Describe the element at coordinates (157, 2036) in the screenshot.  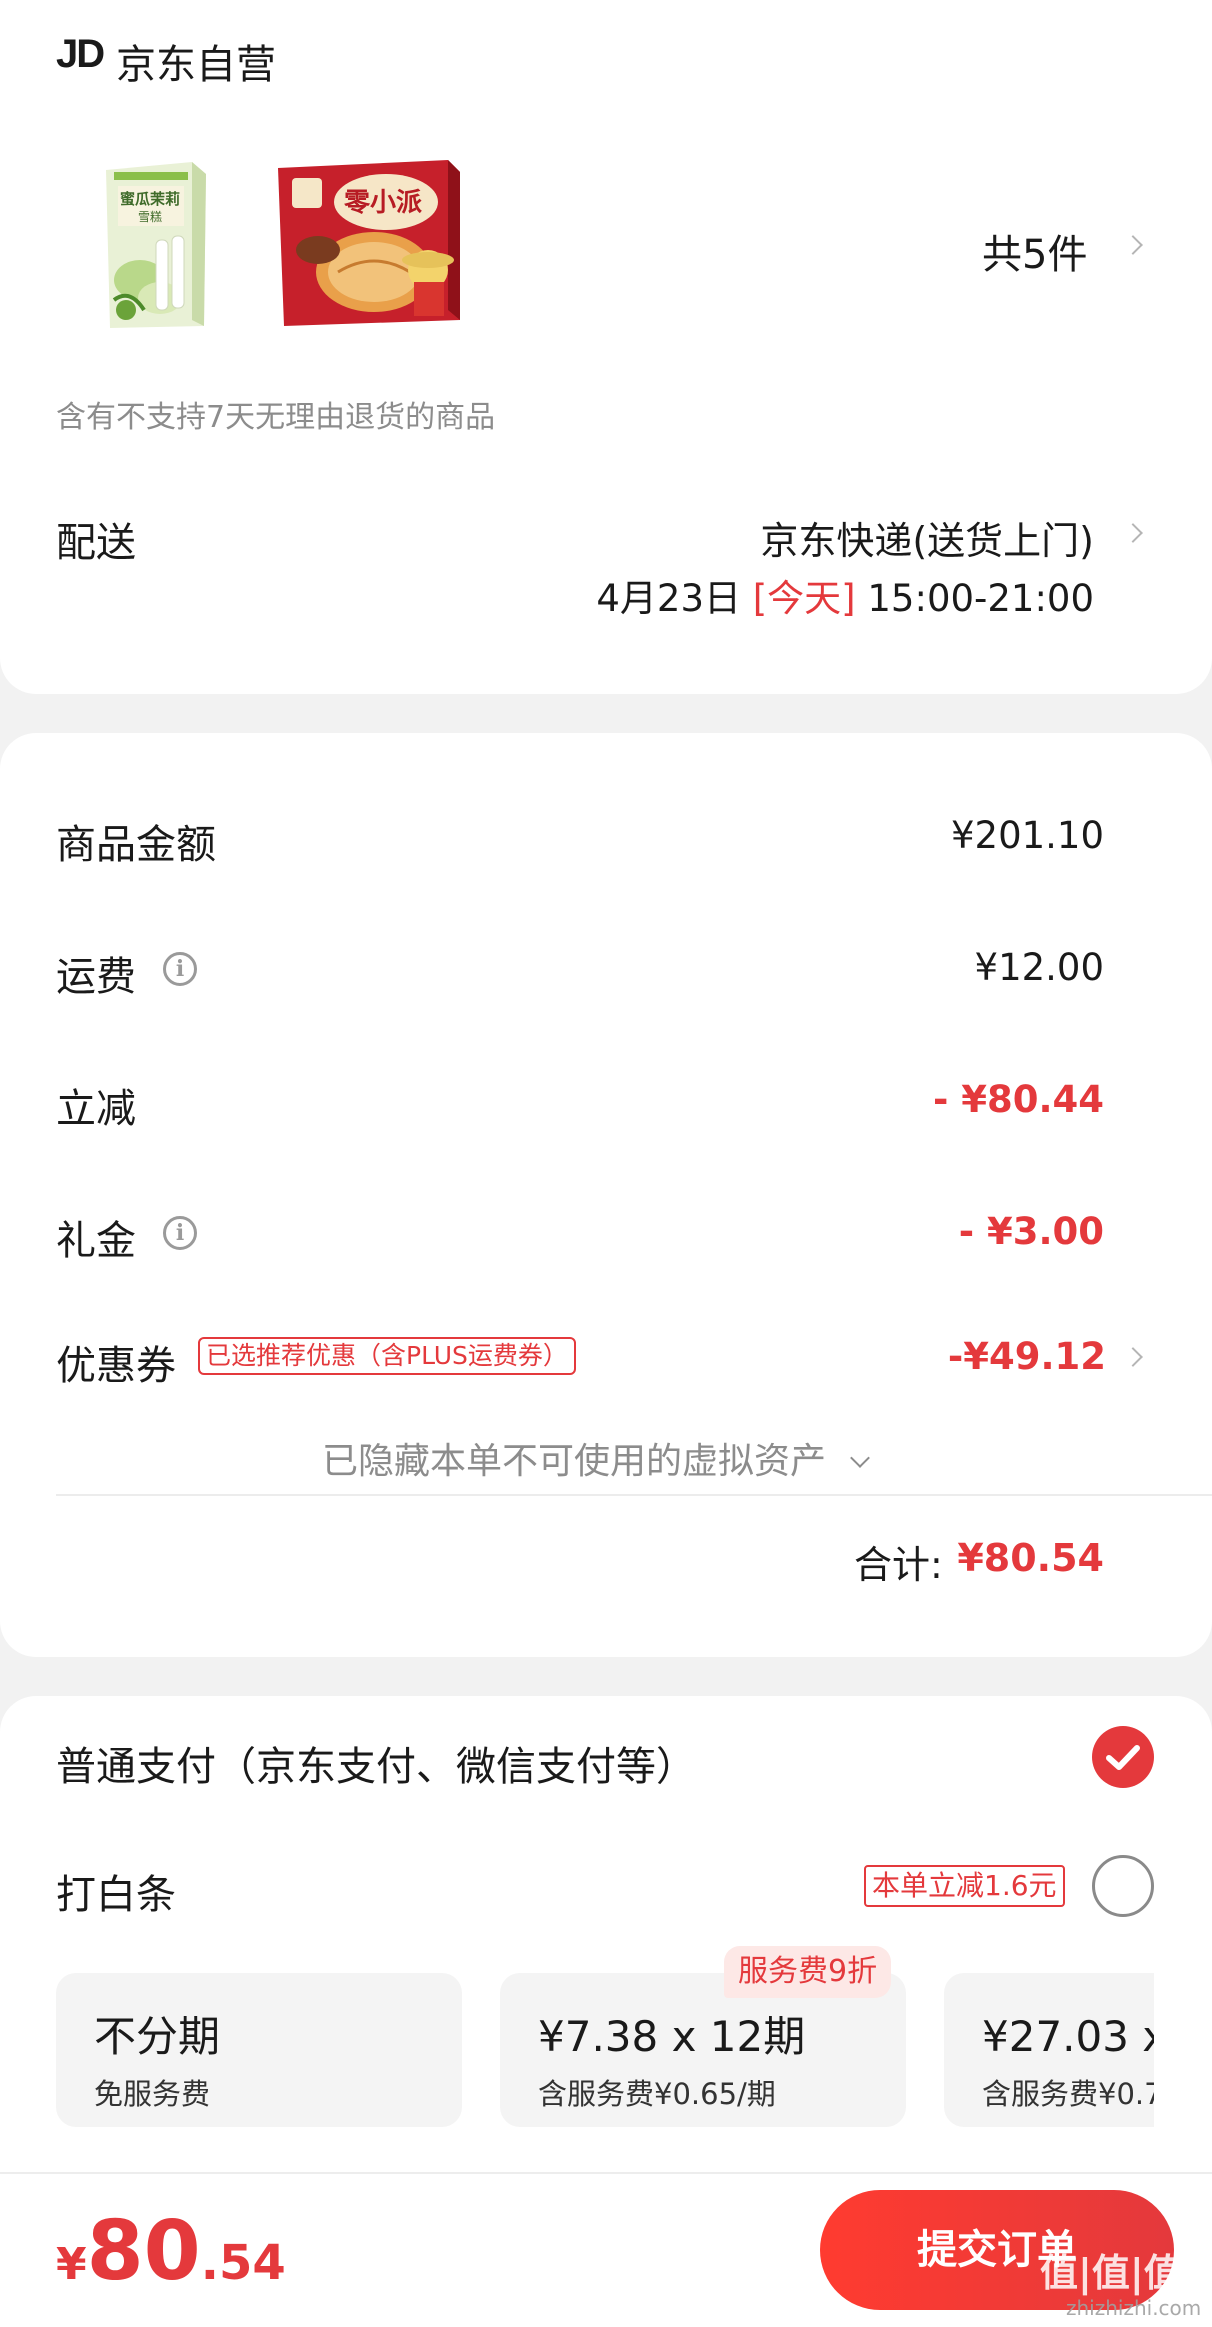
I see `installment-none-main: 不分期` at that location.